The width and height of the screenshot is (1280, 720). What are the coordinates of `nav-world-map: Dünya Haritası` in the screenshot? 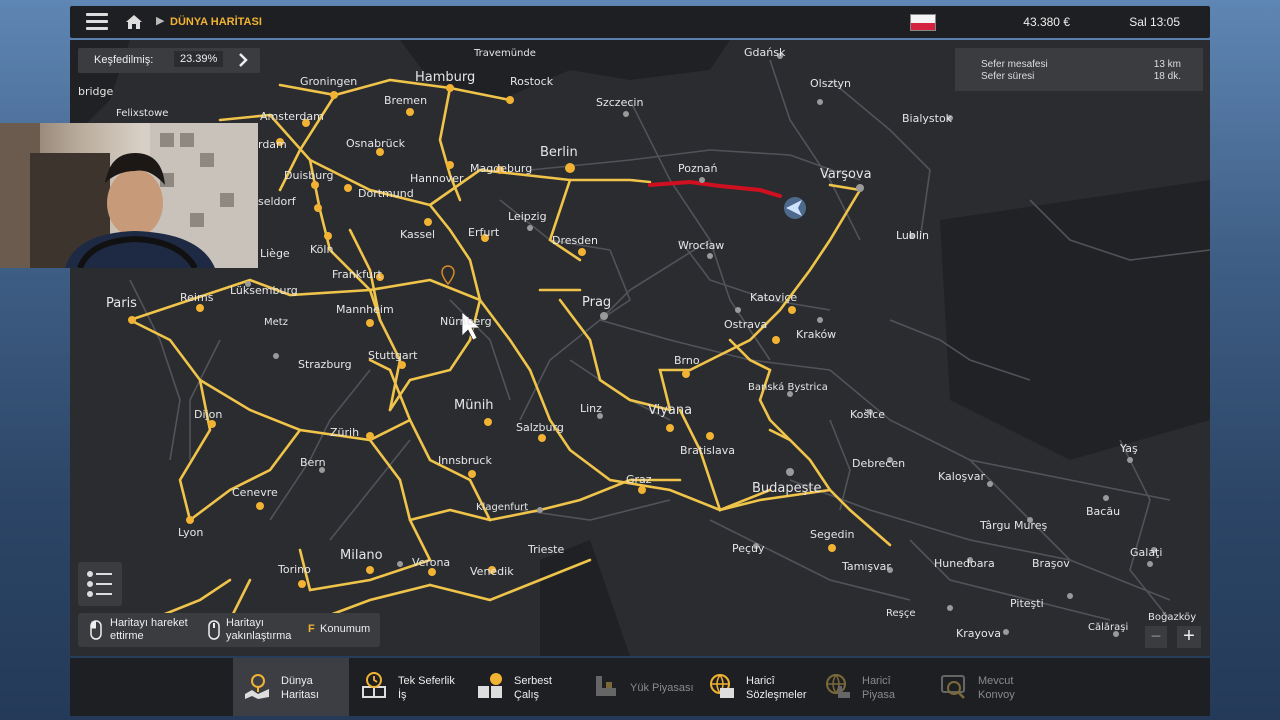 It's located at (291, 687).